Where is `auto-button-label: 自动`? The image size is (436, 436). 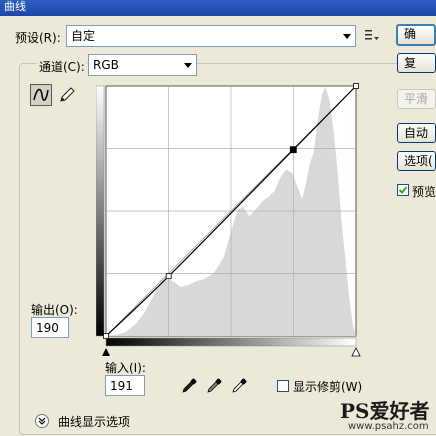 auto-button-label: 自动 is located at coordinates (416, 133).